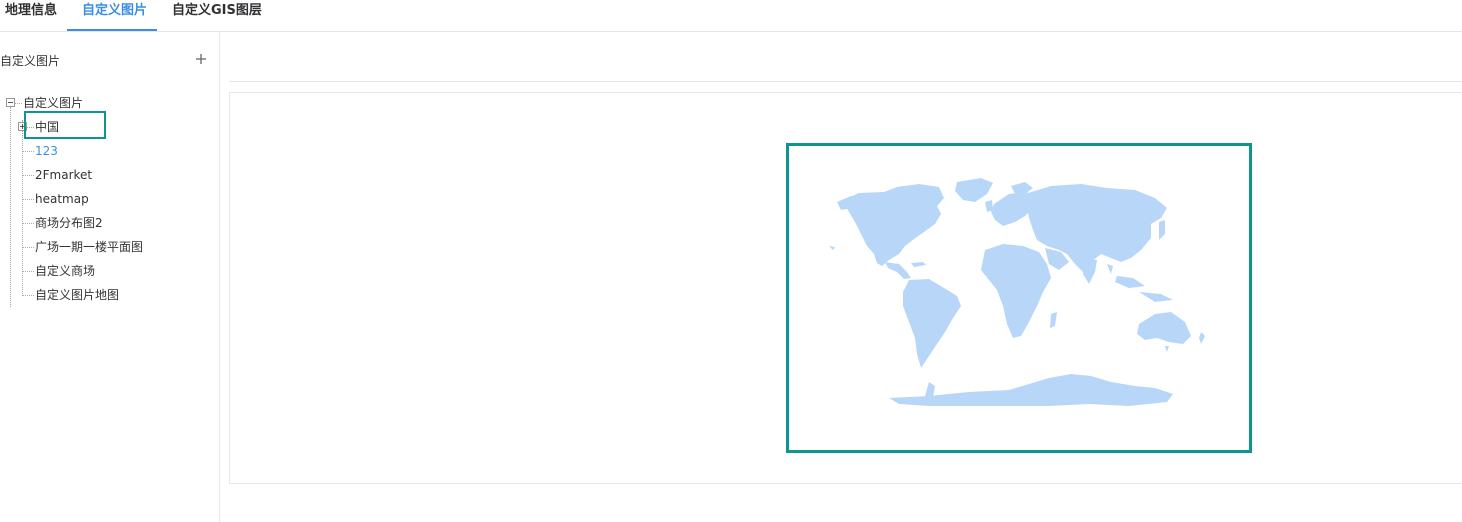  I want to click on tree-node-plaza-floorplan: 广场一期一楼平面图, so click(89, 247).